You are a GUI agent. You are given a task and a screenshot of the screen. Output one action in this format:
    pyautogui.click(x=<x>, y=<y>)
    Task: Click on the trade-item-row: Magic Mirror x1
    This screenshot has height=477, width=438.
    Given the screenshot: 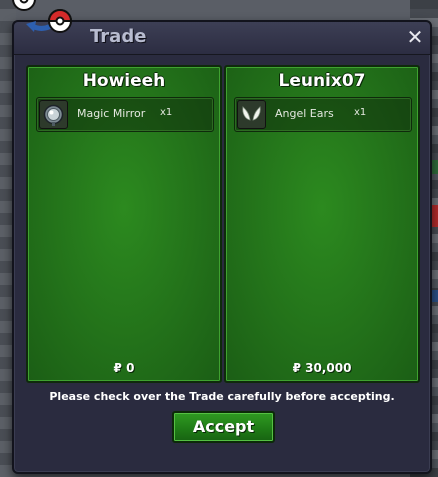 What is the action you would take?
    pyautogui.click(x=125, y=114)
    